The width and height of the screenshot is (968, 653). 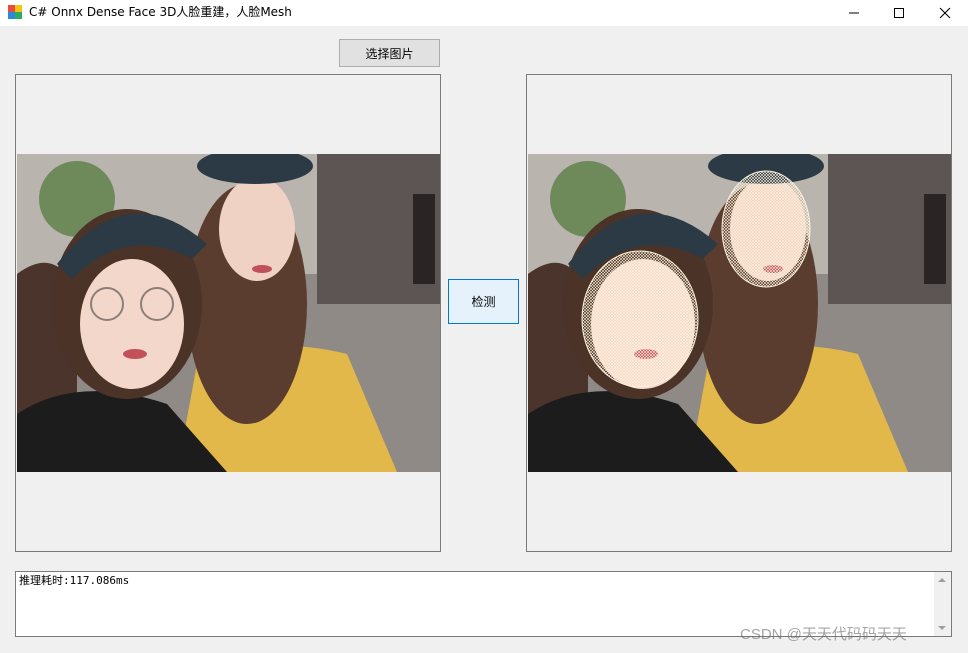 I want to click on detect-button: 检测, so click(x=483, y=301).